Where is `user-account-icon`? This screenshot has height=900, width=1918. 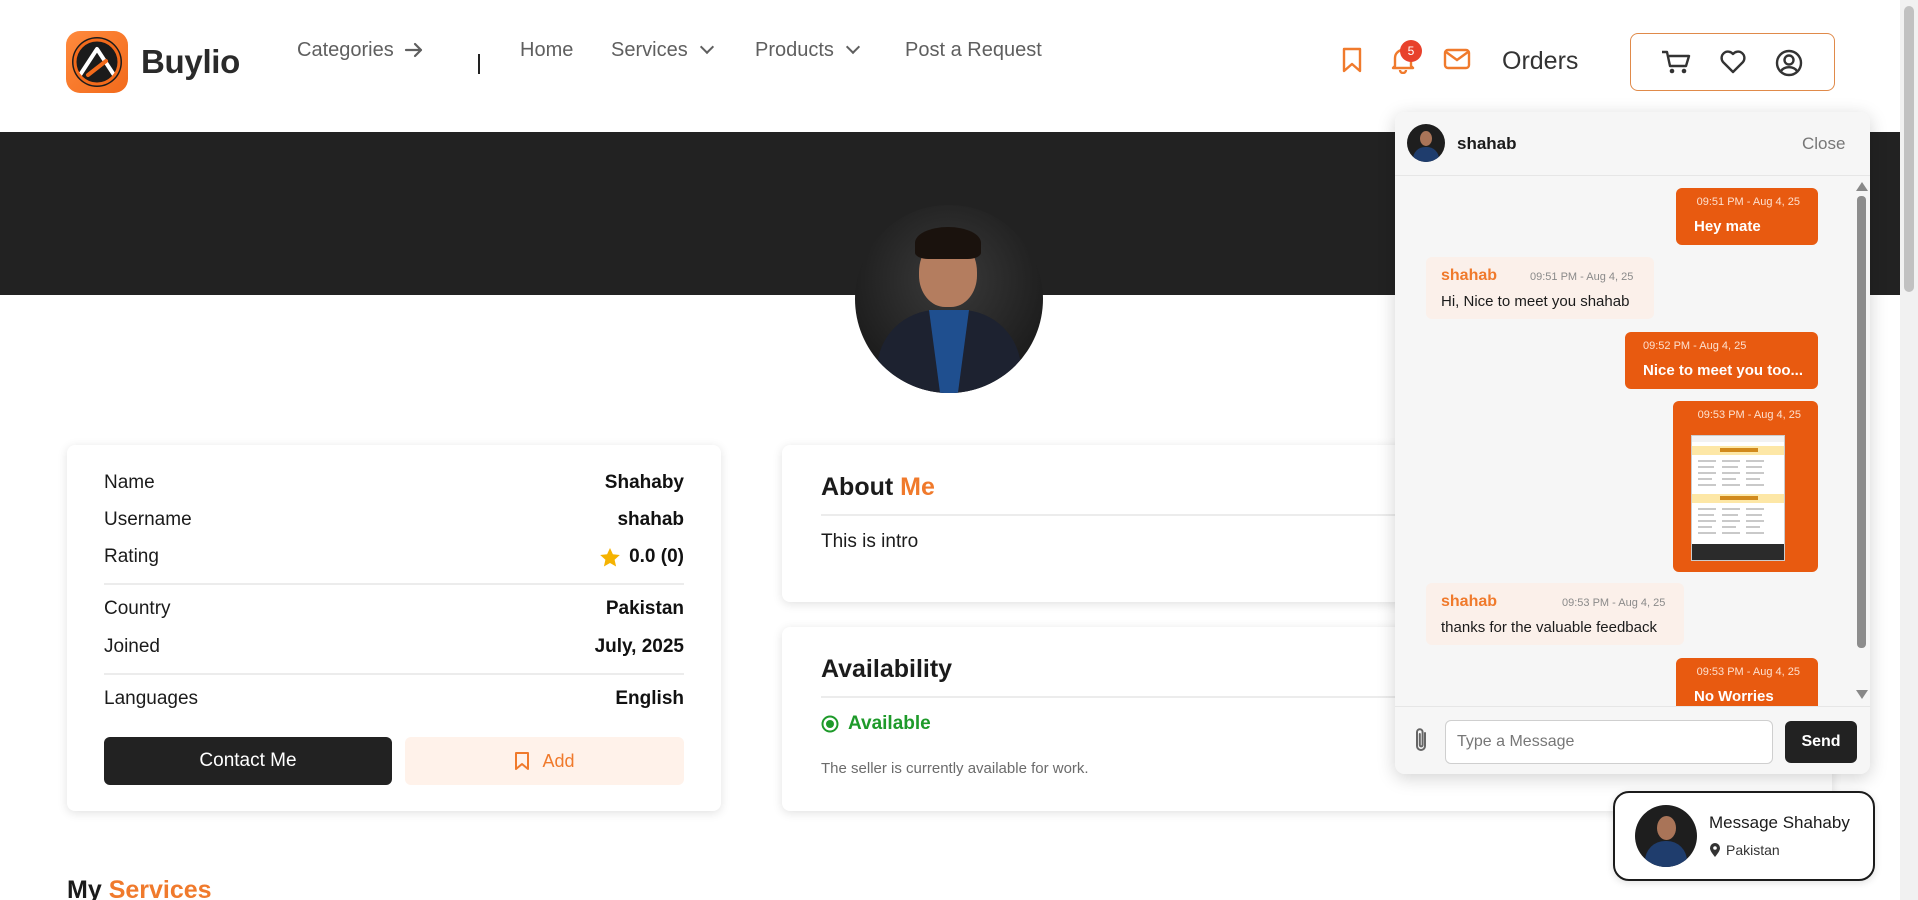 user-account-icon is located at coordinates (1789, 65).